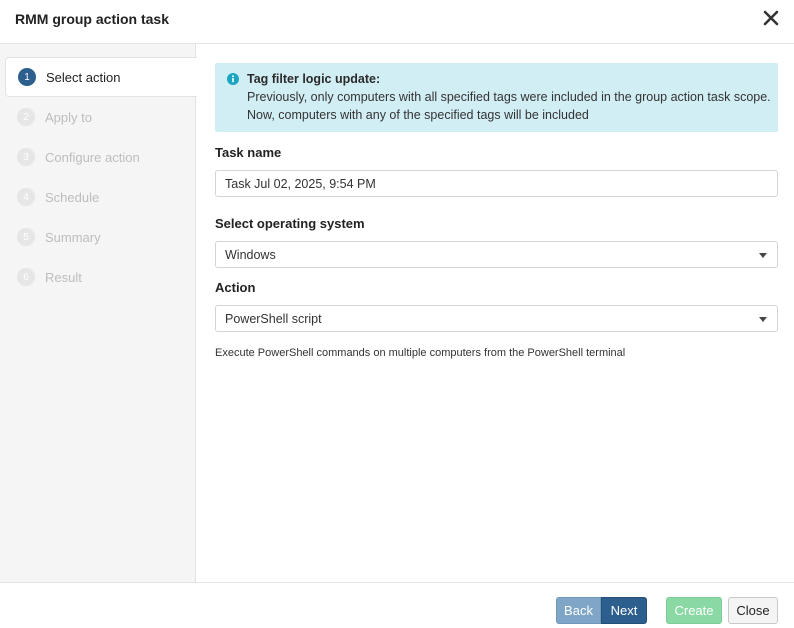  What do you see at coordinates (68, 117) in the screenshot?
I see `step-label: Apply to` at bounding box center [68, 117].